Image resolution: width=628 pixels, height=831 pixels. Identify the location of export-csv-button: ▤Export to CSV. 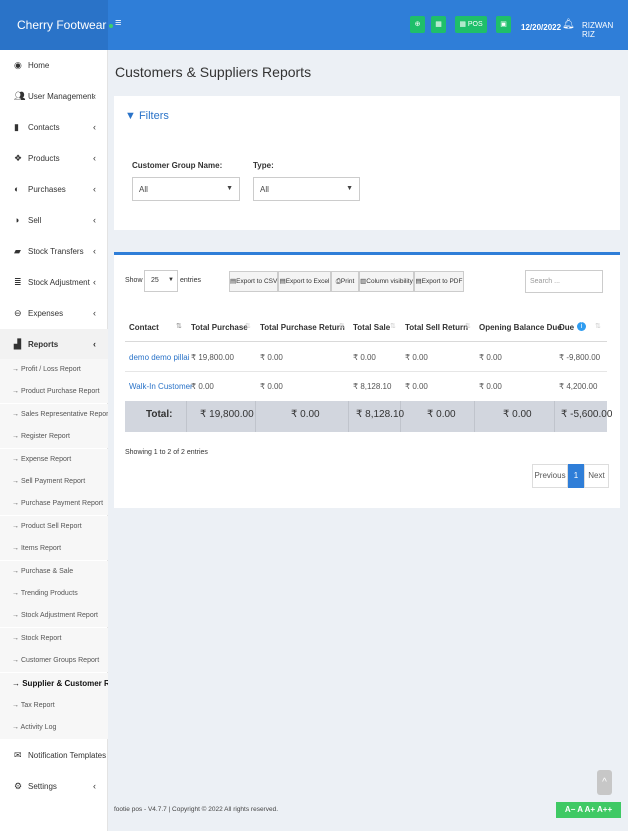
(253, 281).